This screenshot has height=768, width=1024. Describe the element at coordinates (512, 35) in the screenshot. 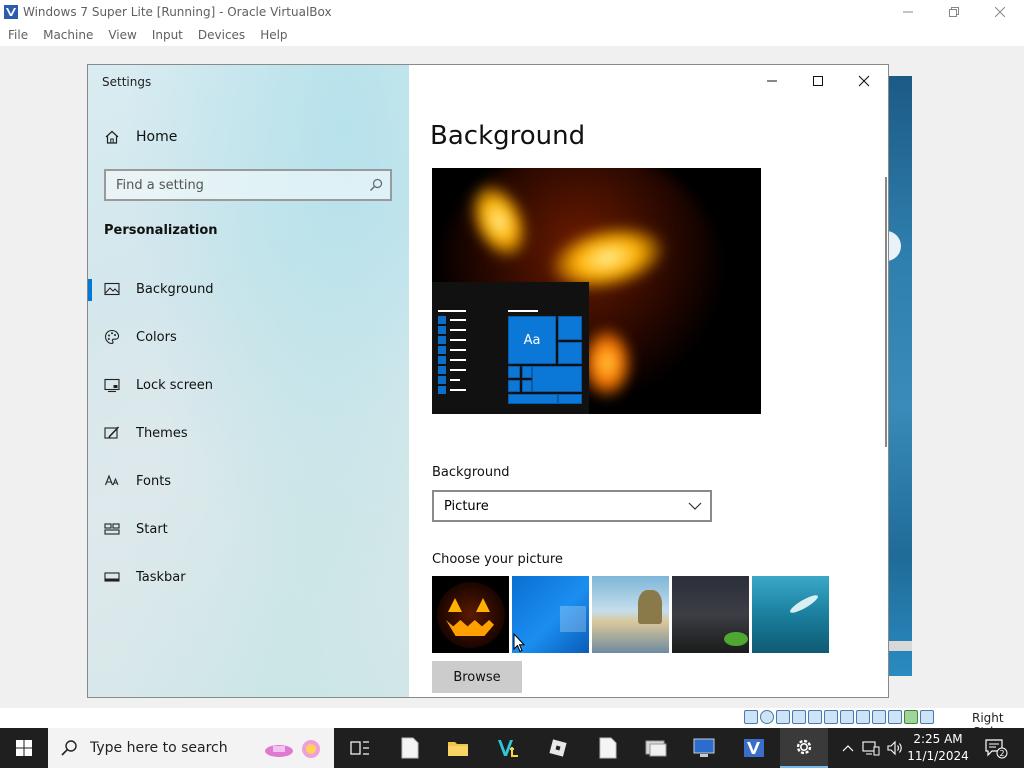

I see `virtualbox-menubar: File Machine View Input Devices Help` at that location.